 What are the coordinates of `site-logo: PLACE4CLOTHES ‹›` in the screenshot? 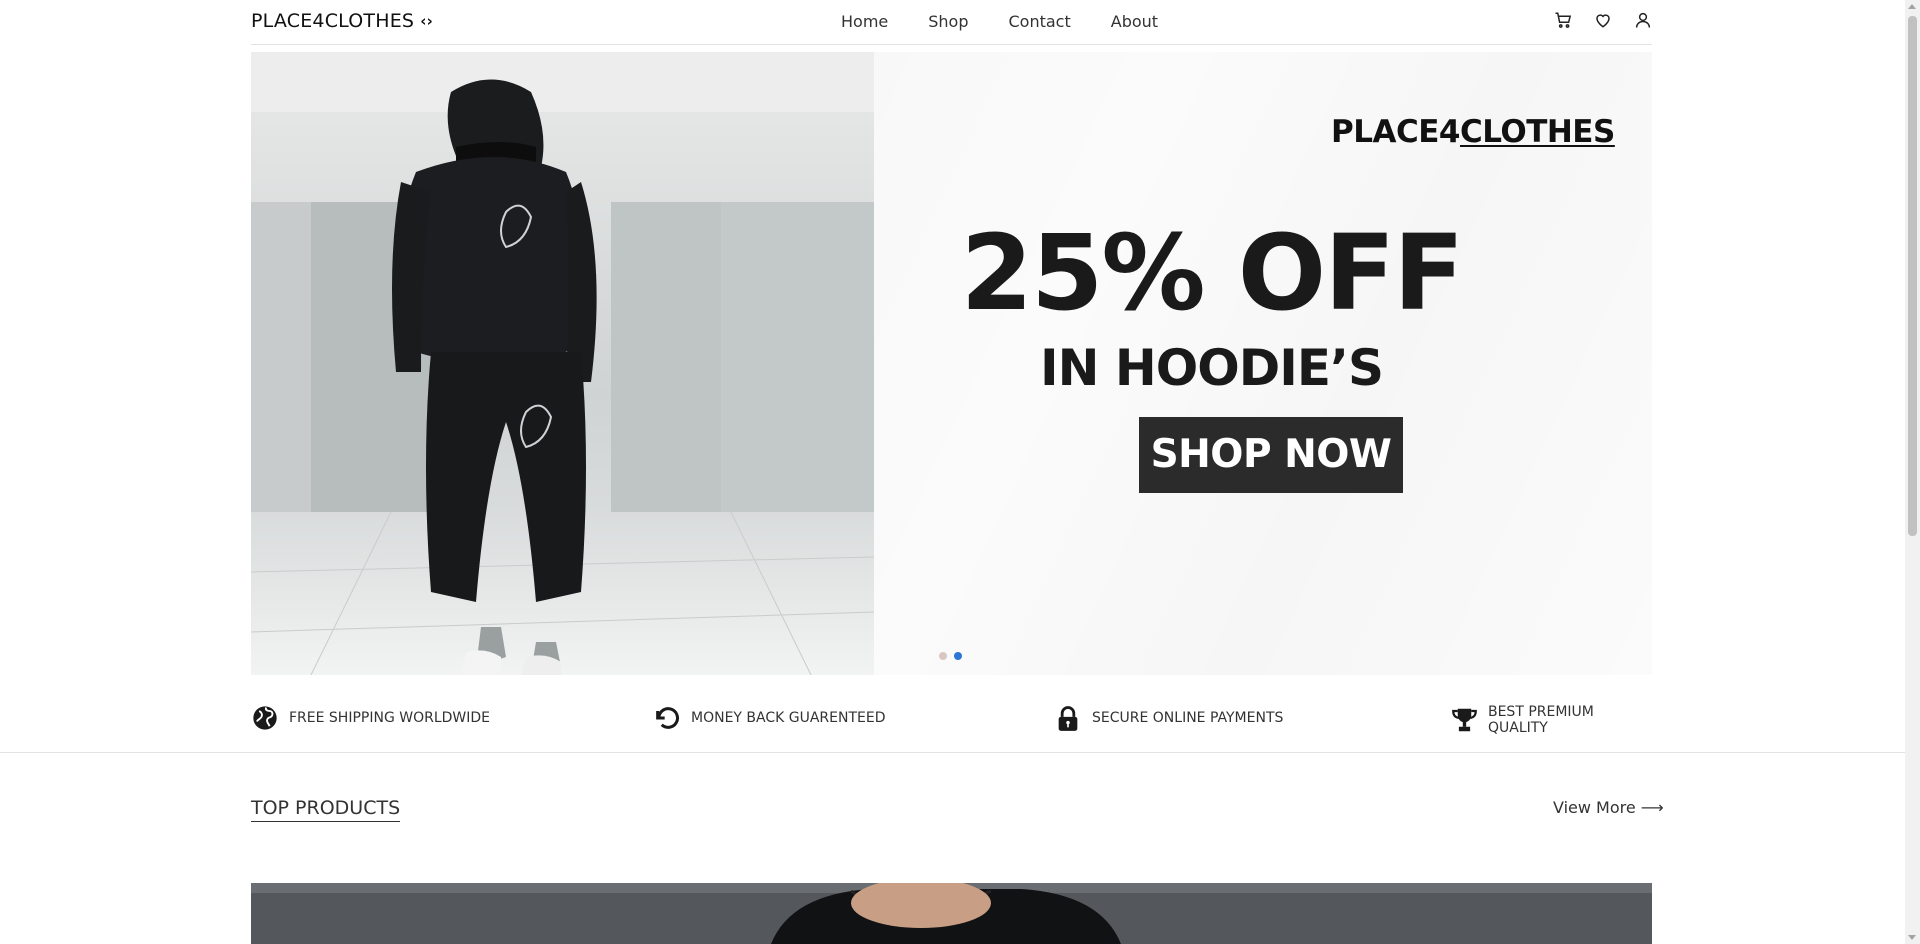 It's located at (342, 21).